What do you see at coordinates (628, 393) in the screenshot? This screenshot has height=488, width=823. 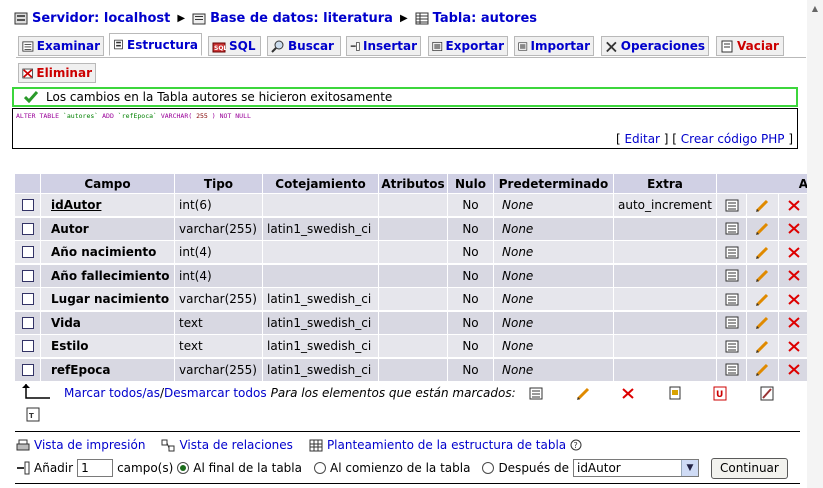 I see `bulk-delete-icon` at bounding box center [628, 393].